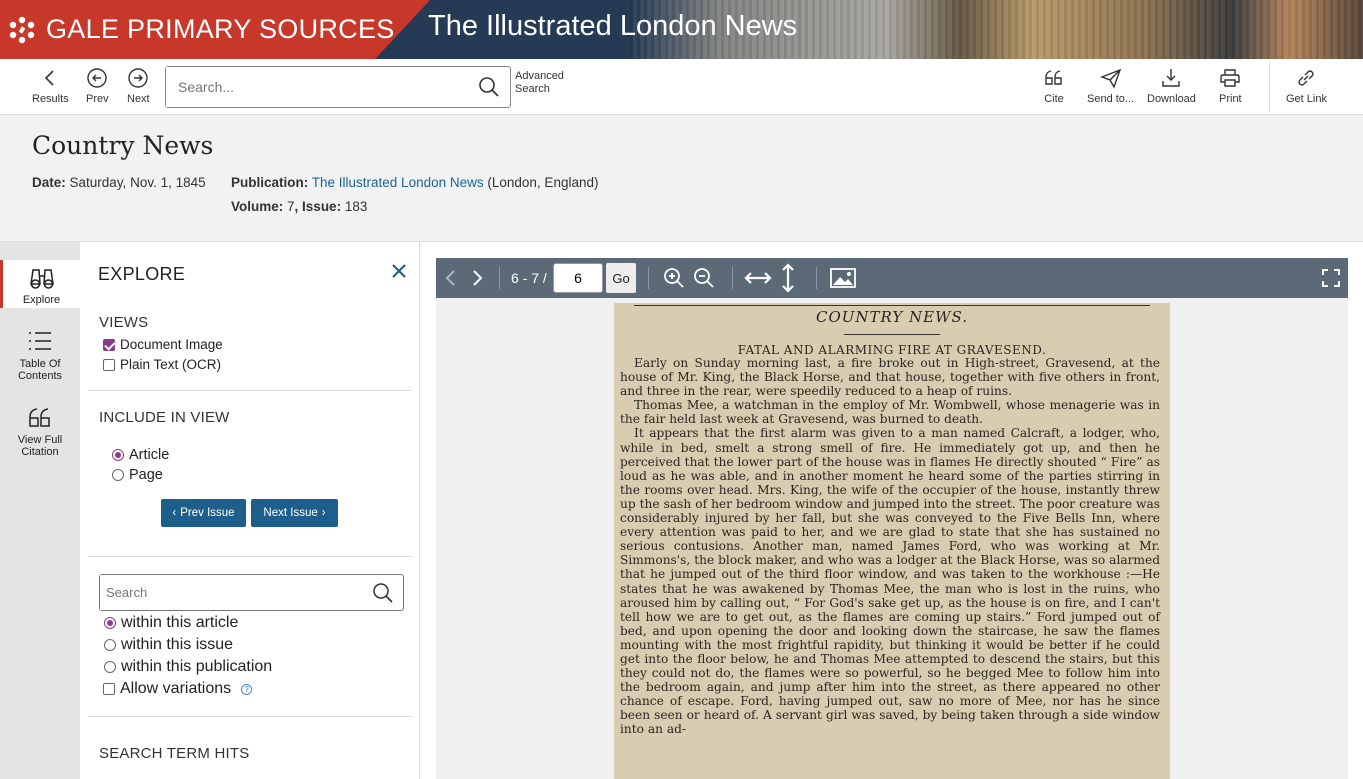 The height and width of the screenshot is (779, 1363). What do you see at coordinates (398, 182) in the screenshot?
I see `publication-link: The Illustrated London News` at bounding box center [398, 182].